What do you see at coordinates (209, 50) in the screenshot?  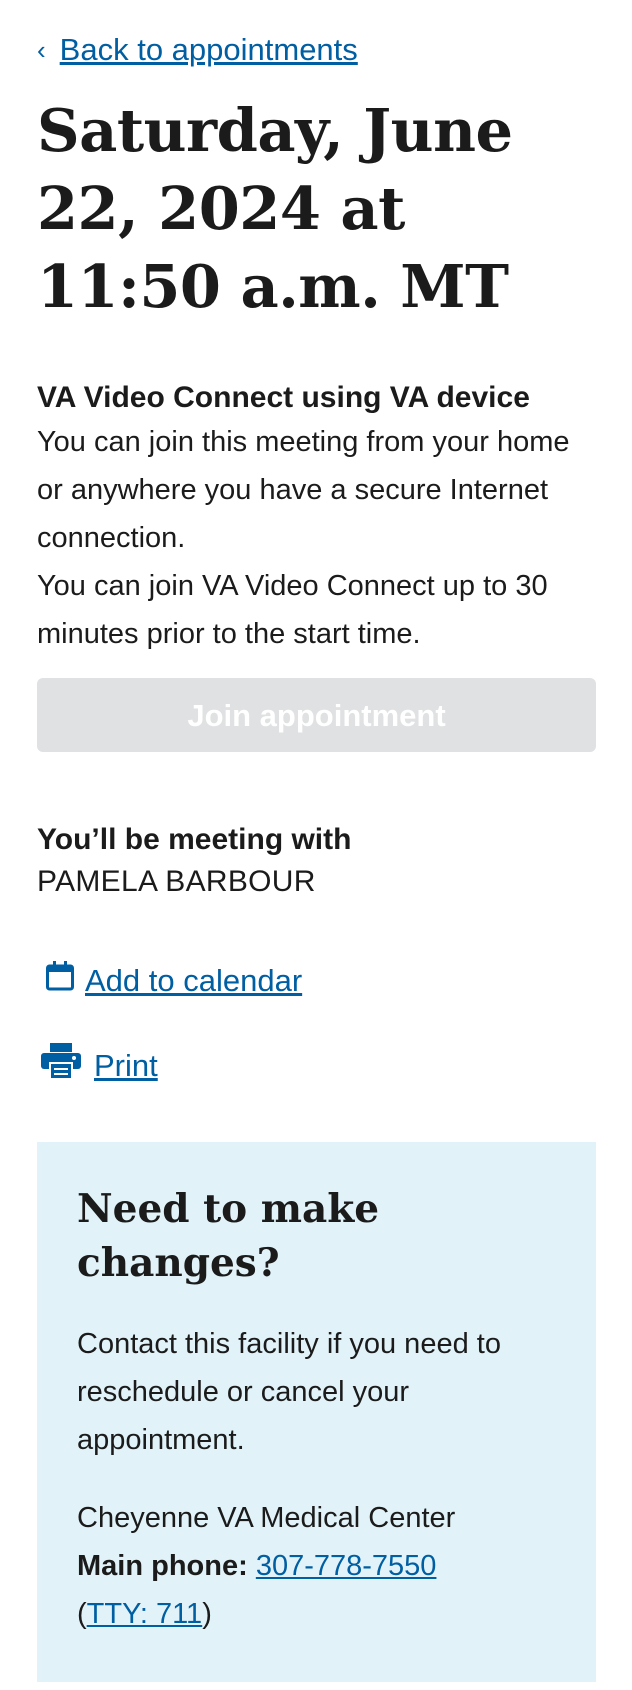 I see `back-to-appointments-label: Back to appointments` at bounding box center [209, 50].